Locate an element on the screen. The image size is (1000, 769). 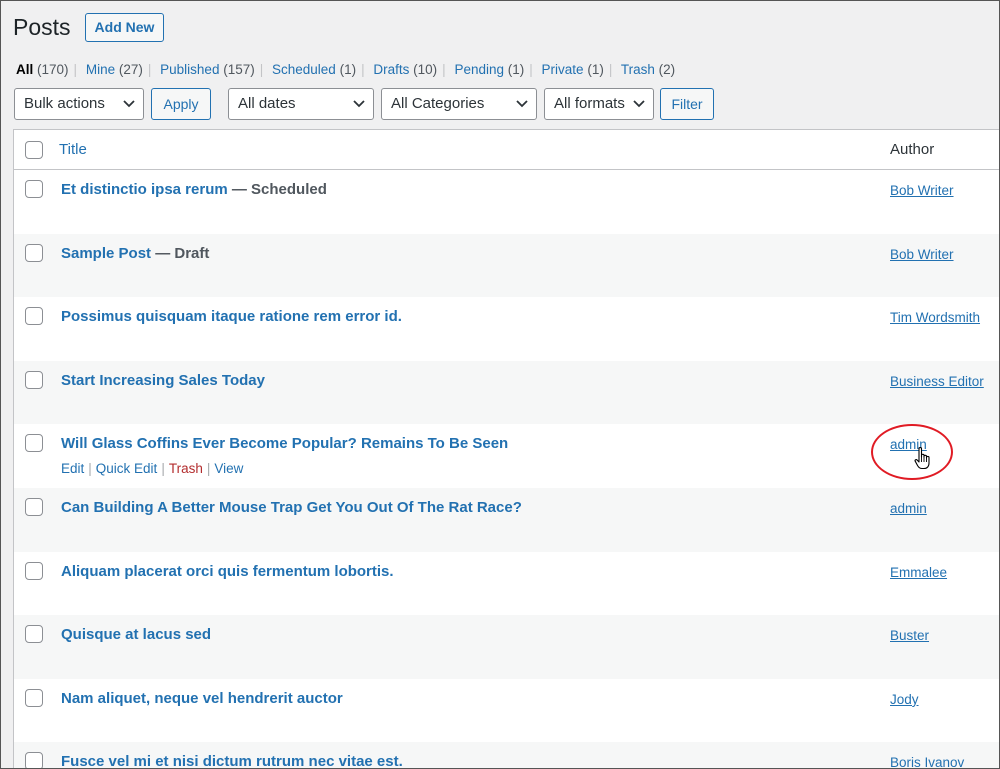
filter-scheduled-count: (1) is located at coordinates (348, 69).